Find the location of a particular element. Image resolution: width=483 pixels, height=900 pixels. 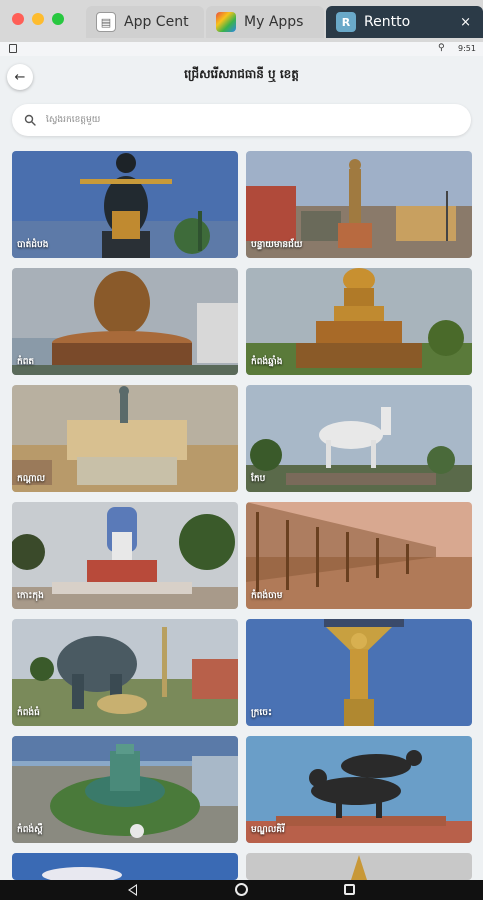

province-card-kampong-thom: កំពង់ធំ is located at coordinates (125, 672).